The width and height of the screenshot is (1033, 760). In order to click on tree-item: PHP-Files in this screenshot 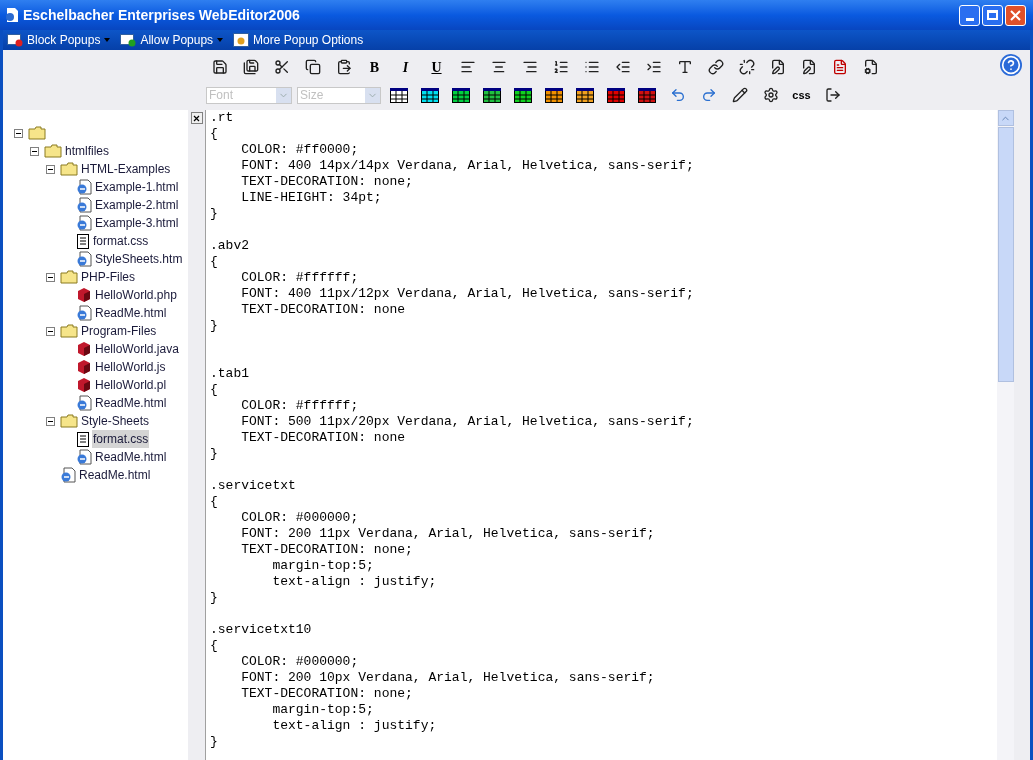, I will do `click(108, 277)`.